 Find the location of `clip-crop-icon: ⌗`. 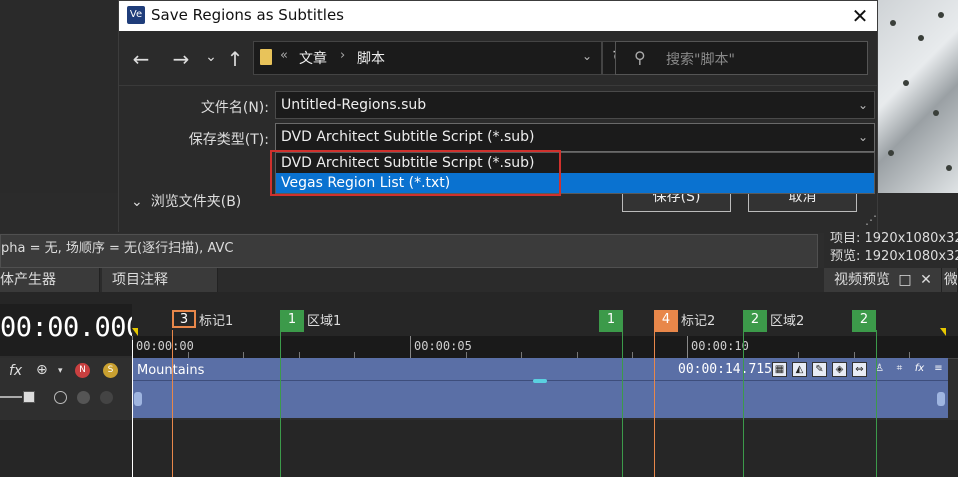

clip-crop-icon: ⌗ is located at coordinates (899, 369).